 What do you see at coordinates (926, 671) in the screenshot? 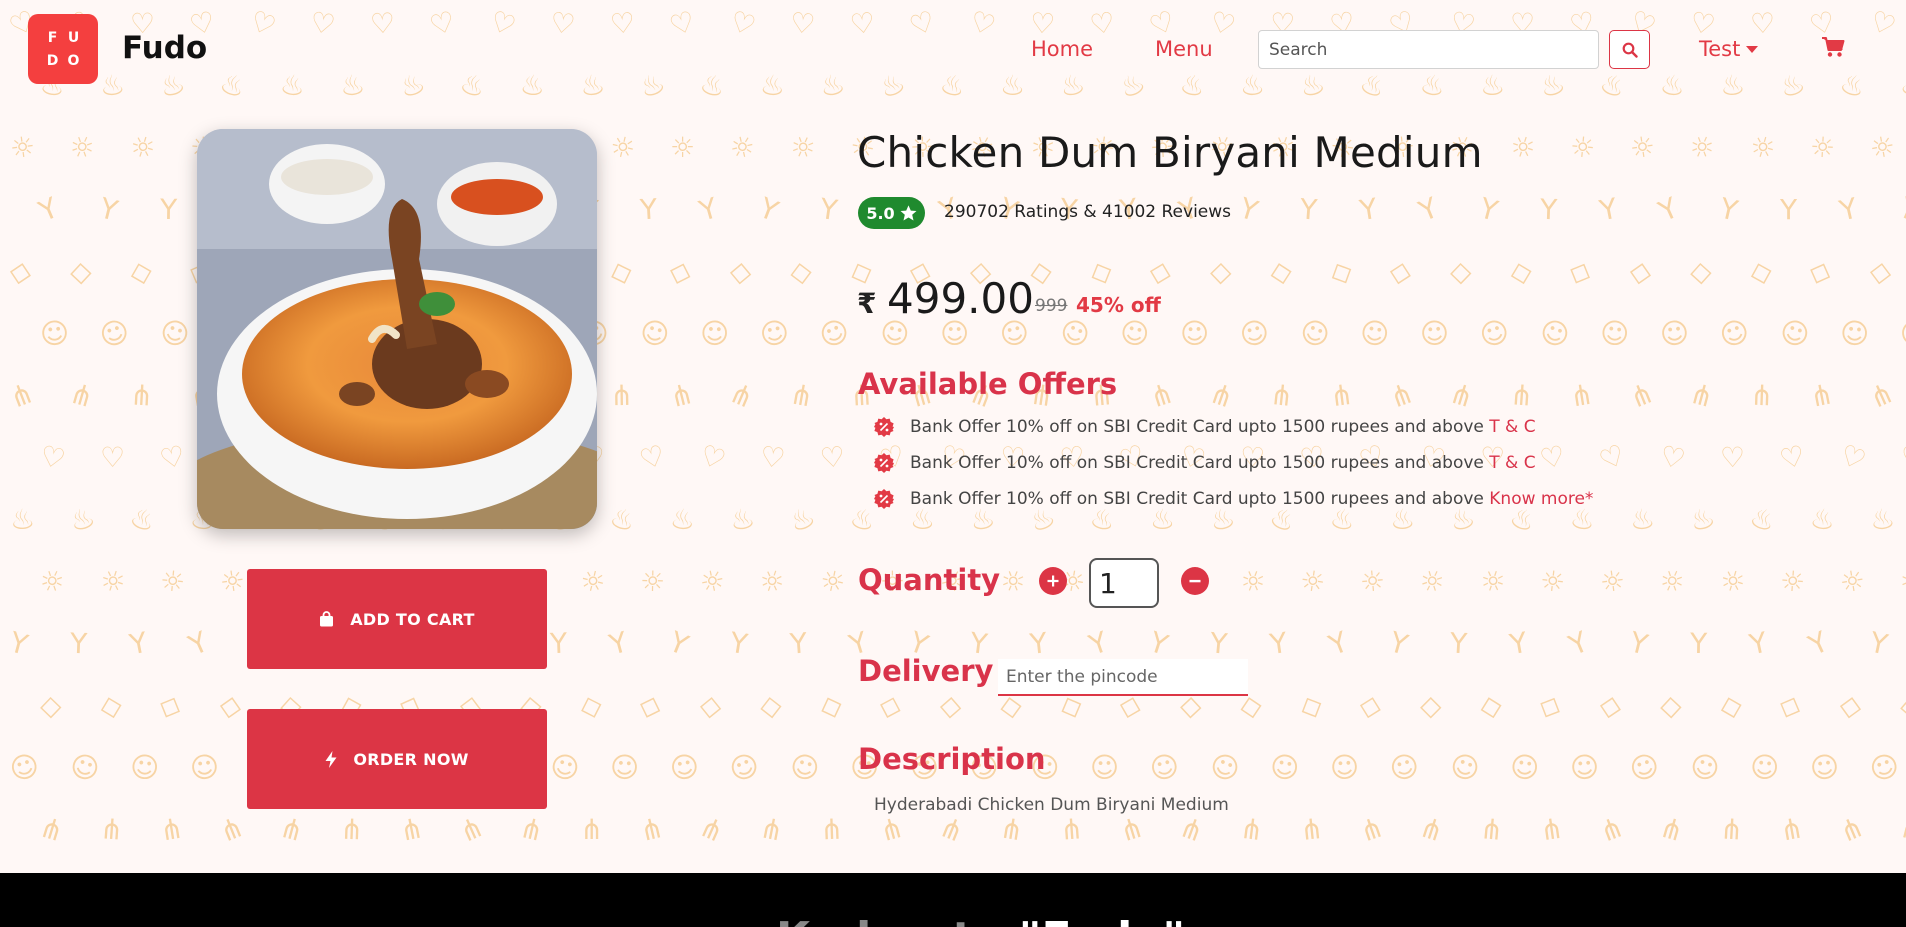
I see `delivery-heading: Delivery` at bounding box center [926, 671].